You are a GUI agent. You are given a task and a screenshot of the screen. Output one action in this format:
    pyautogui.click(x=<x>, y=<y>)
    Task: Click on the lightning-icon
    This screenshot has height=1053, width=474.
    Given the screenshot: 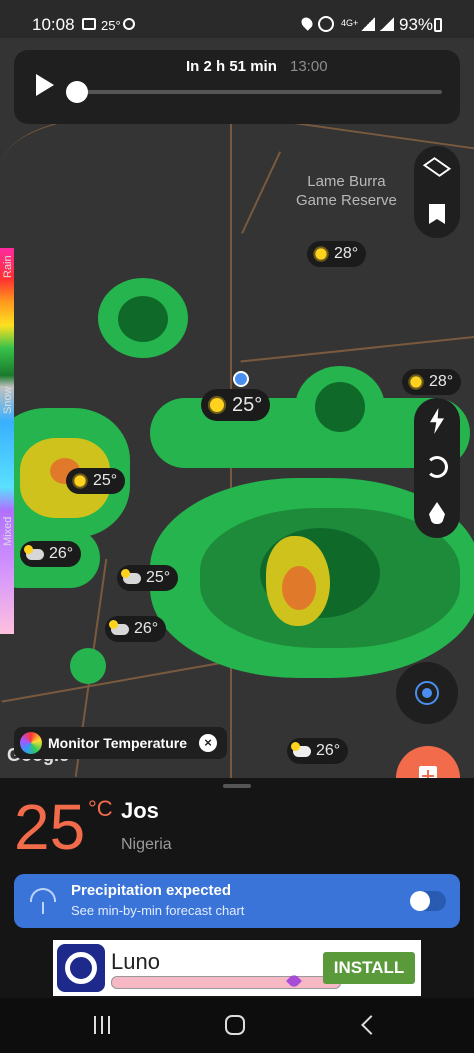 What is the action you would take?
    pyautogui.click(x=437, y=421)
    